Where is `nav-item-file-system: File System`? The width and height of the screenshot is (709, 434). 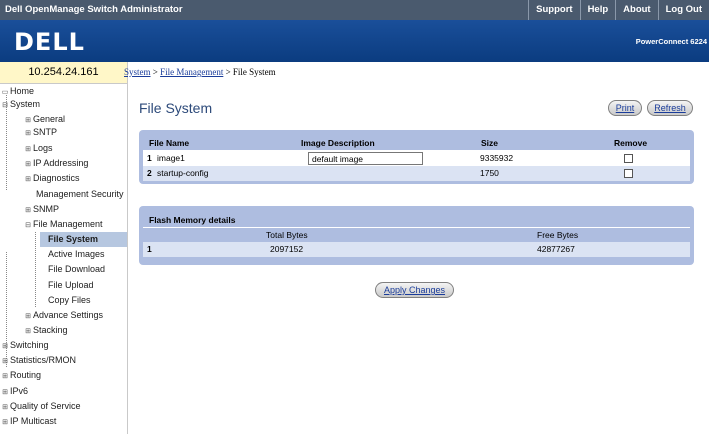 nav-item-file-system: File System is located at coordinates (83, 239).